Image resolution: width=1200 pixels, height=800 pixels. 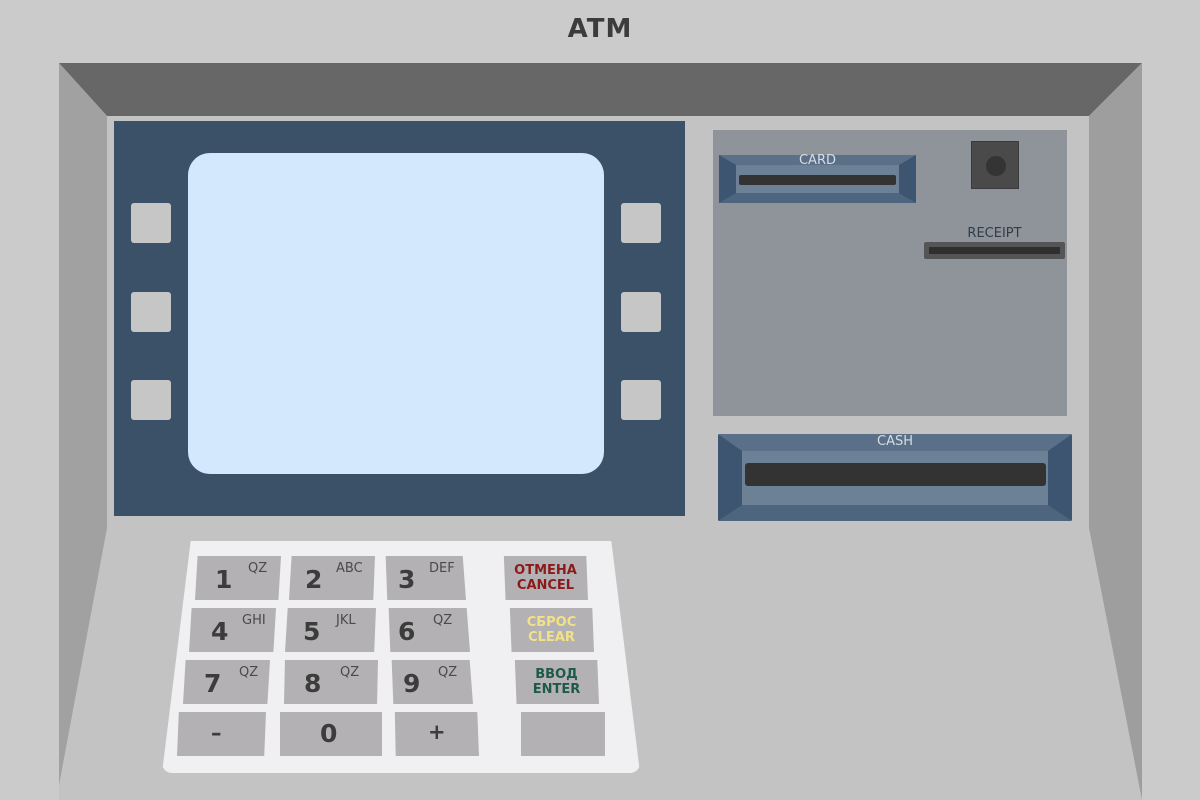 I want to click on key-letters: DEF, so click(x=442, y=568).